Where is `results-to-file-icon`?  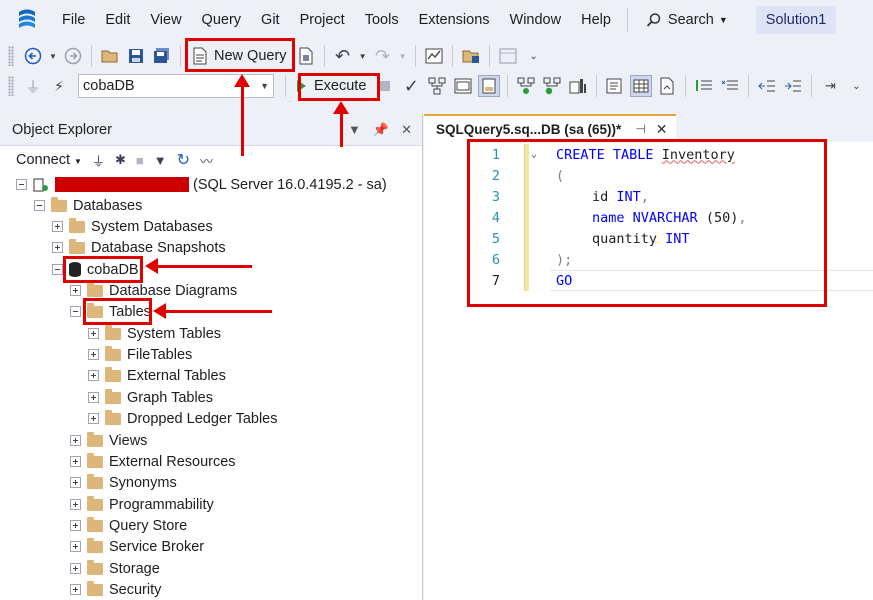
results-to-file-icon is located at coordinates (667, 86).